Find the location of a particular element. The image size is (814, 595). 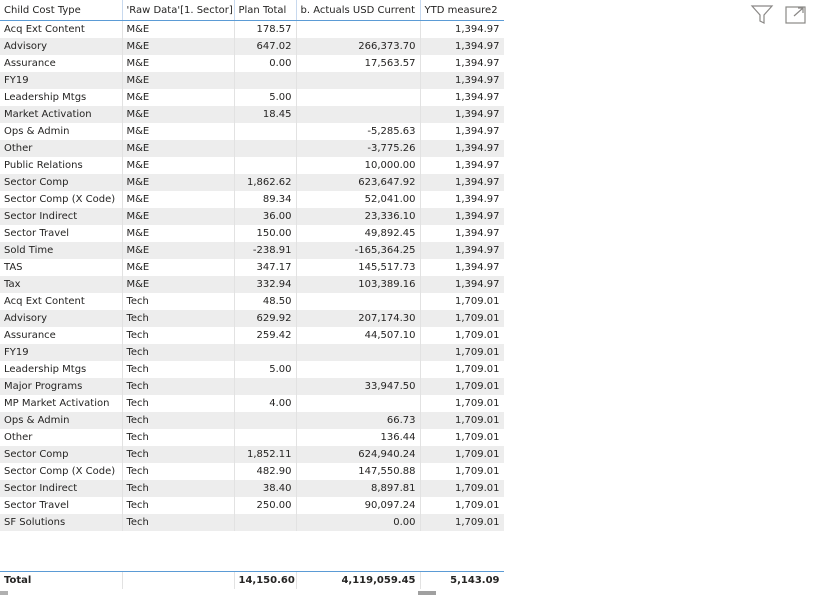

filter-icon is located at coordinates (762, 15).